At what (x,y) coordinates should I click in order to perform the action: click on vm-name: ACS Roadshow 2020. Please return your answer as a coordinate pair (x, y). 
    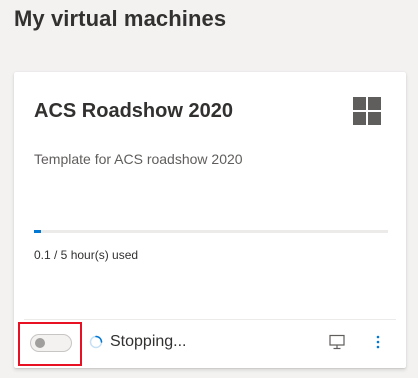
    Looking at the image, I should click on (133, 111).